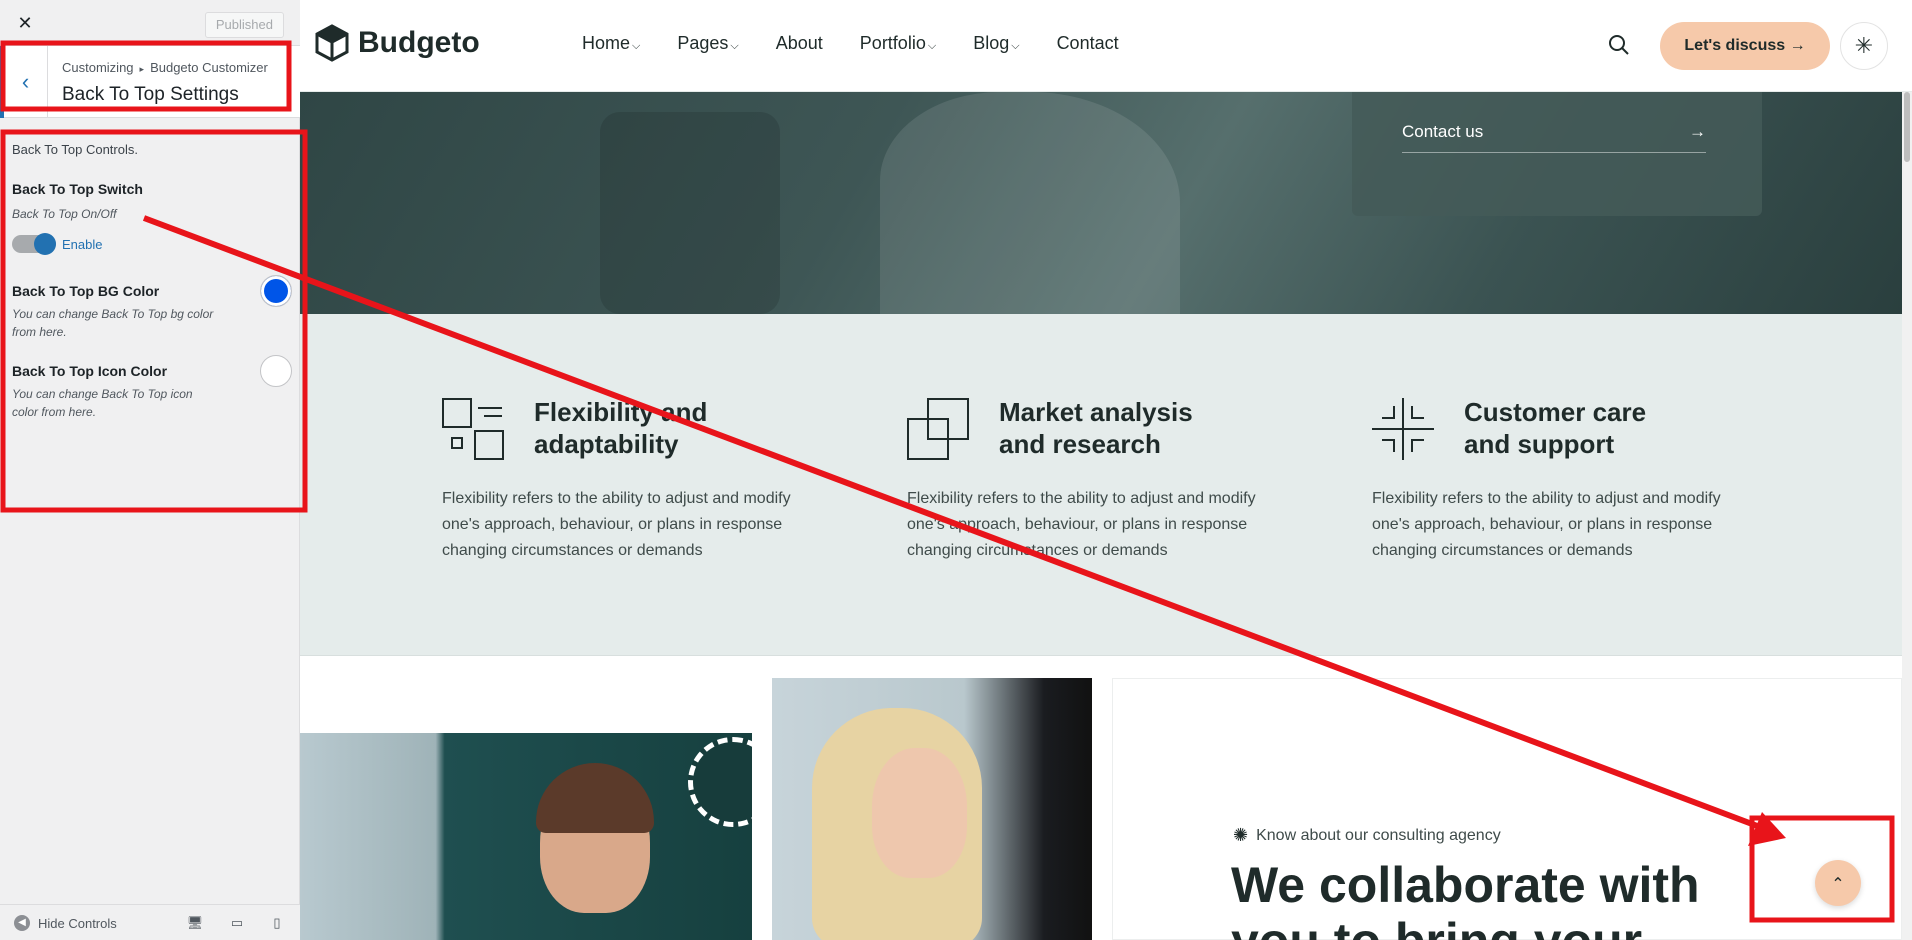 Image resolution: width=1912 pixels, height=940 pixels. What do you see at coordinates (1907, 127) in the screenshot?
I see `scrollbar-thumb` at bounding box center [1907, 127].